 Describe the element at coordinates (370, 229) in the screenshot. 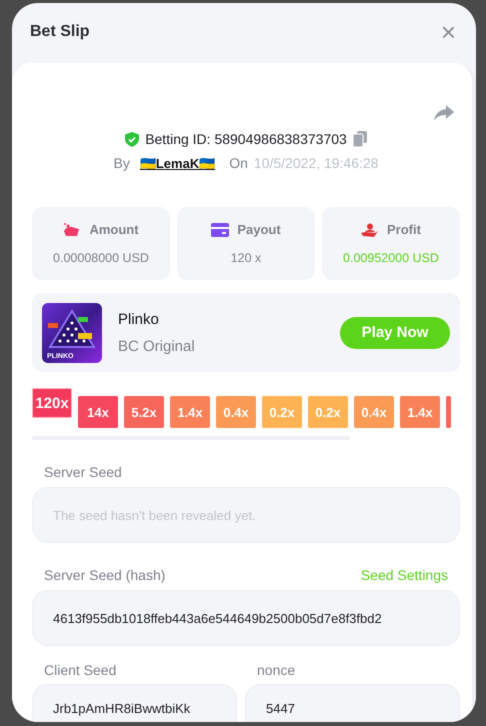

I see `hand-person-icon` at that location.